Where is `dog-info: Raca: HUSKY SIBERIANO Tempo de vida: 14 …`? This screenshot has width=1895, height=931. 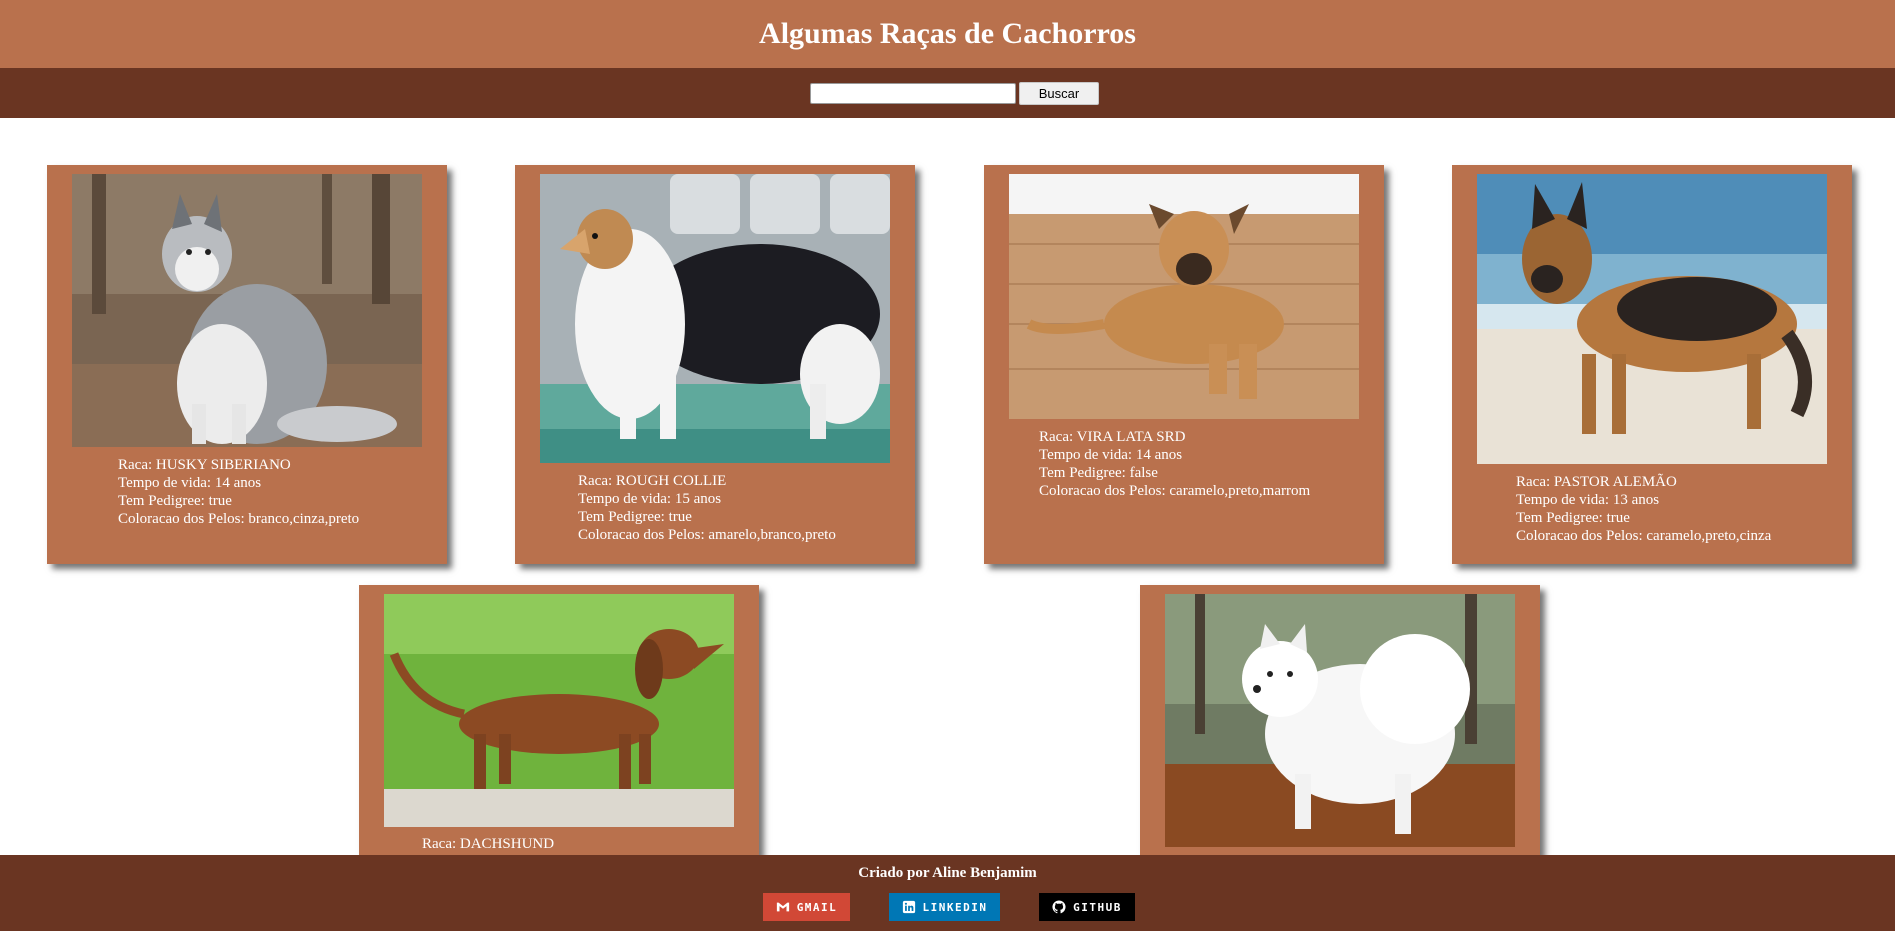 dog-info: Raca: HUSKY SIBERIANO Tempo de vida: 14 … is located at coordinates (238, 492).